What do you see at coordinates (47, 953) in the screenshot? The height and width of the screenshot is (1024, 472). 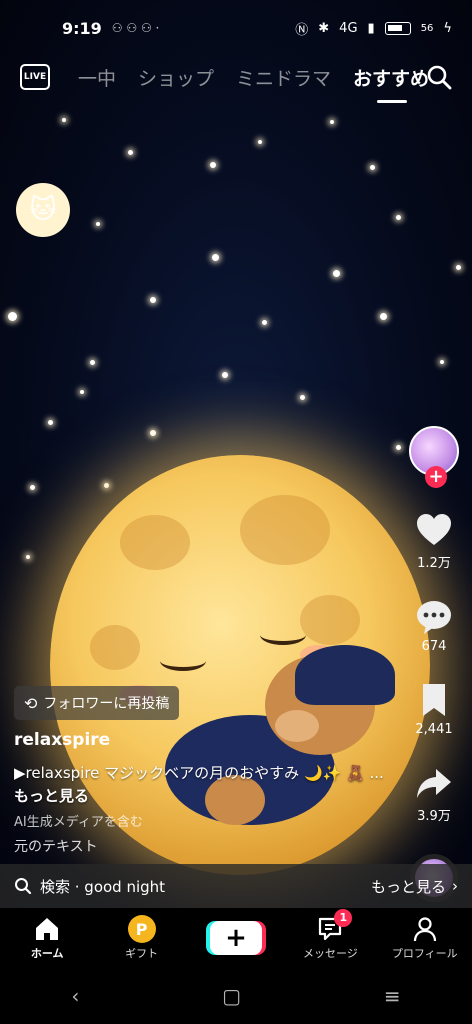 I see `tab-home-label: ホーム` at bounding box center [47, 953].